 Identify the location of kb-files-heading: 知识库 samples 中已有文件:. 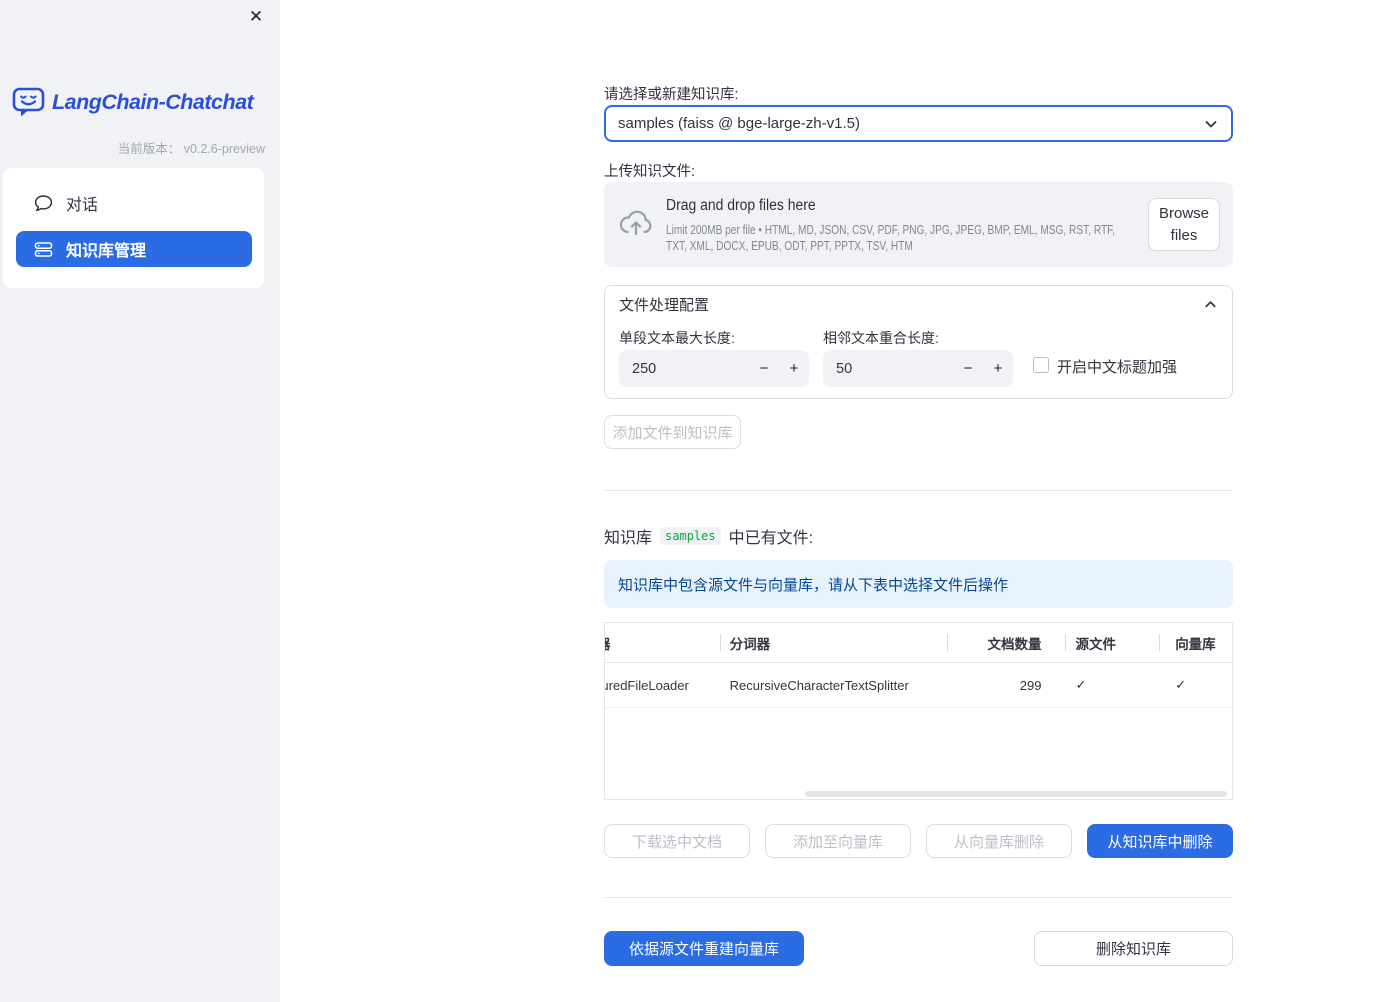
(708, 536).